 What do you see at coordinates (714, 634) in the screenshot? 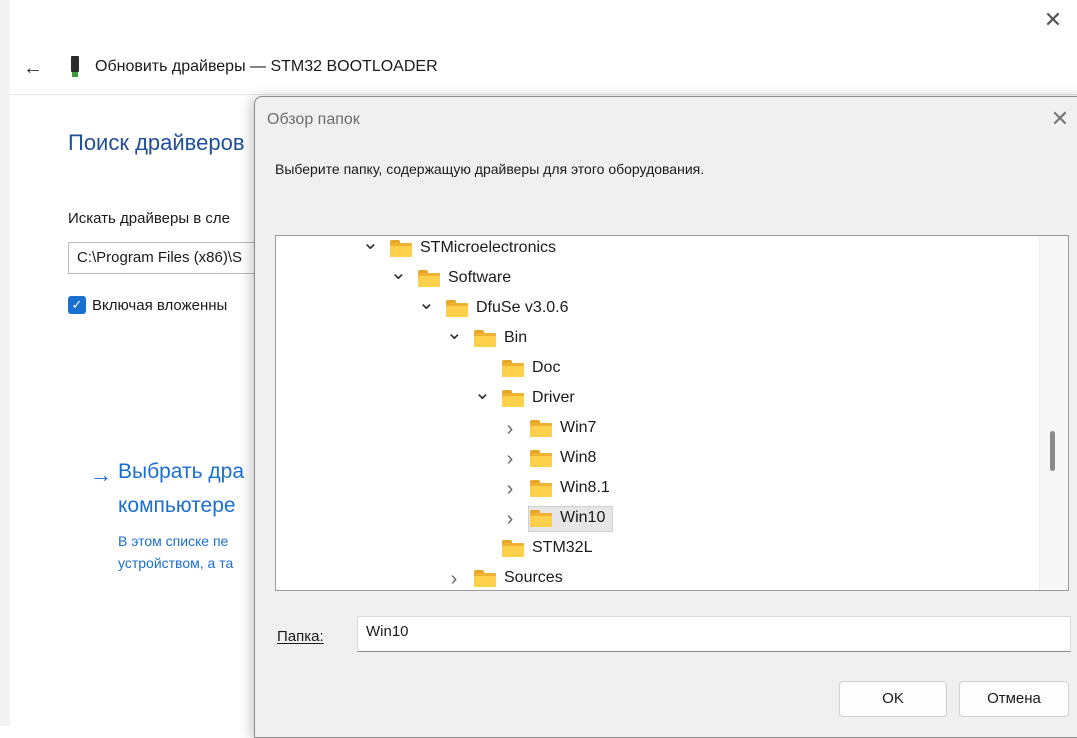
I see `folder-name-input: Win10` at bounding box center [714, 634].